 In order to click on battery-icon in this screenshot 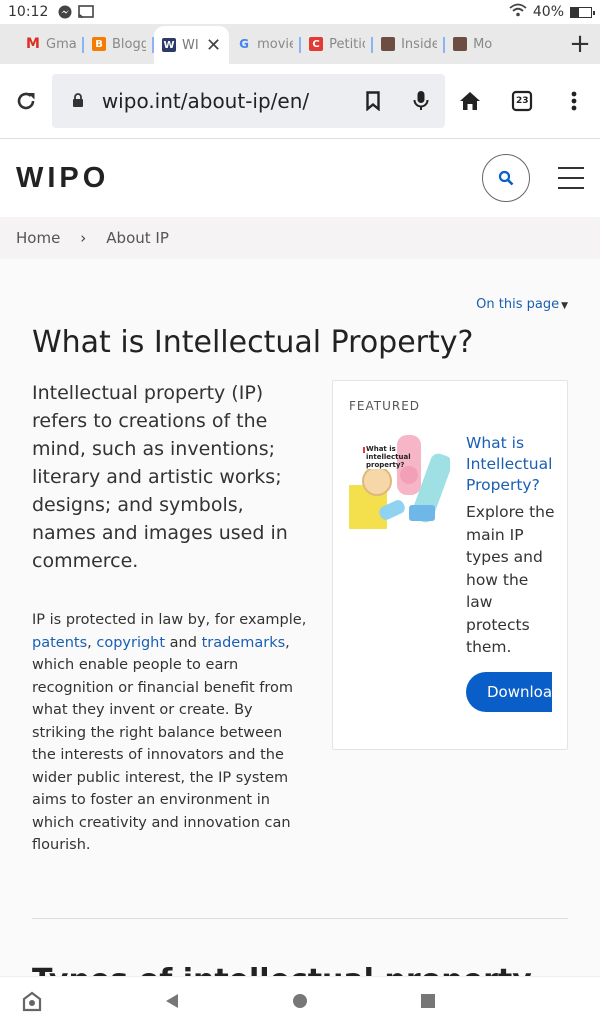, I will do `click(582, 12)`.